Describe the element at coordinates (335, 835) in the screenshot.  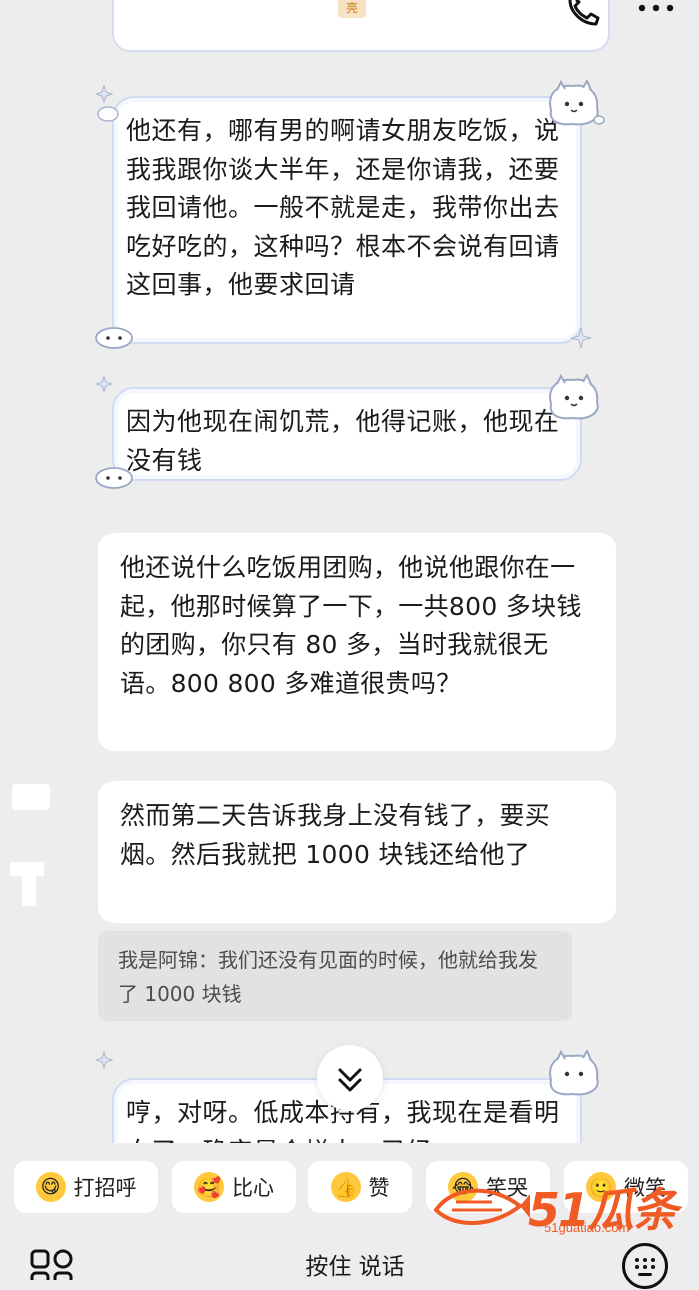
I see `message-text: 然而第二天告诉我身上没有钱了，要买烟。然后我就把 1000 块钱还给他了` at that location.